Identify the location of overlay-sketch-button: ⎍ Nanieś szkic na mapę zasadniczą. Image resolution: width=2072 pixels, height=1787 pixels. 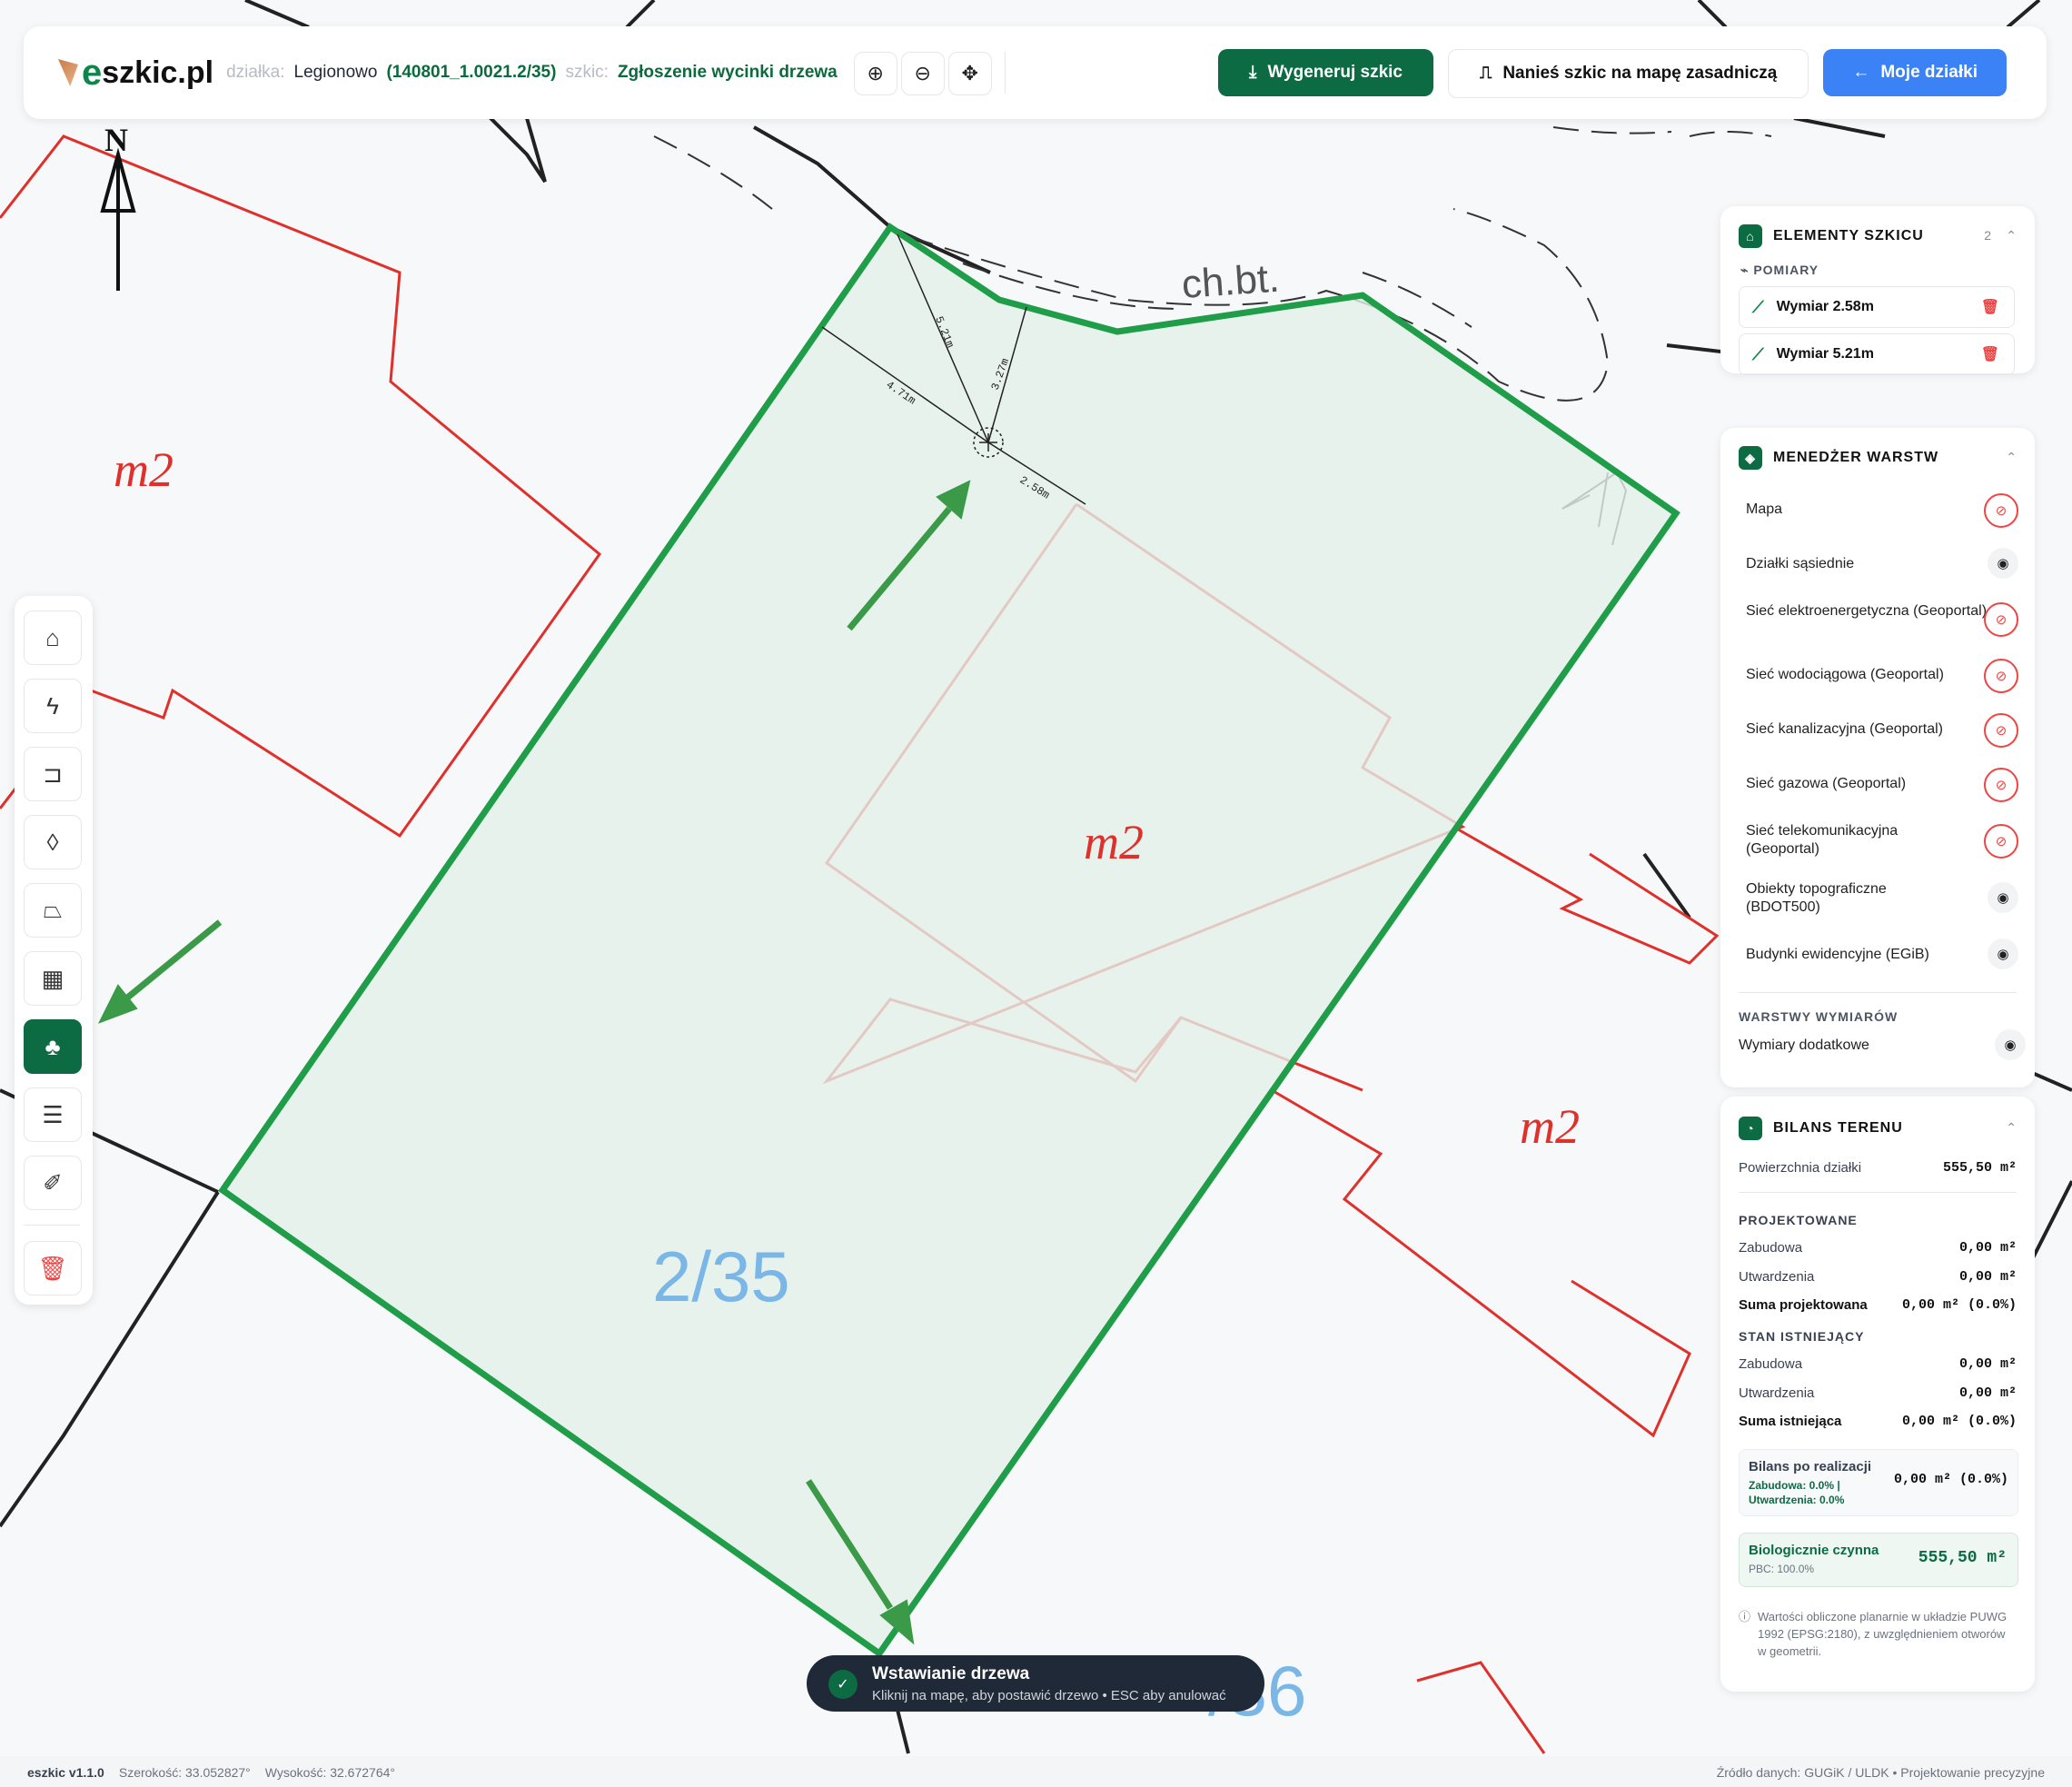
(1629, 73).